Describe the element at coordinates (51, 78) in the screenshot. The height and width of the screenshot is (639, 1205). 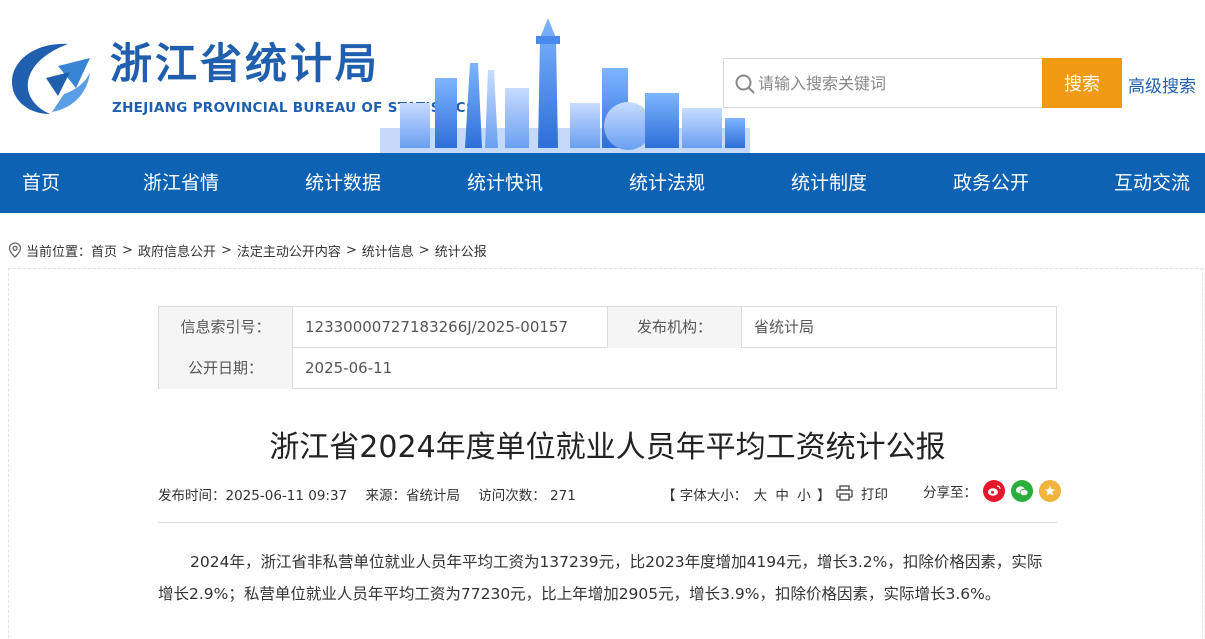
I see `bureau-logo-icon` at that location.